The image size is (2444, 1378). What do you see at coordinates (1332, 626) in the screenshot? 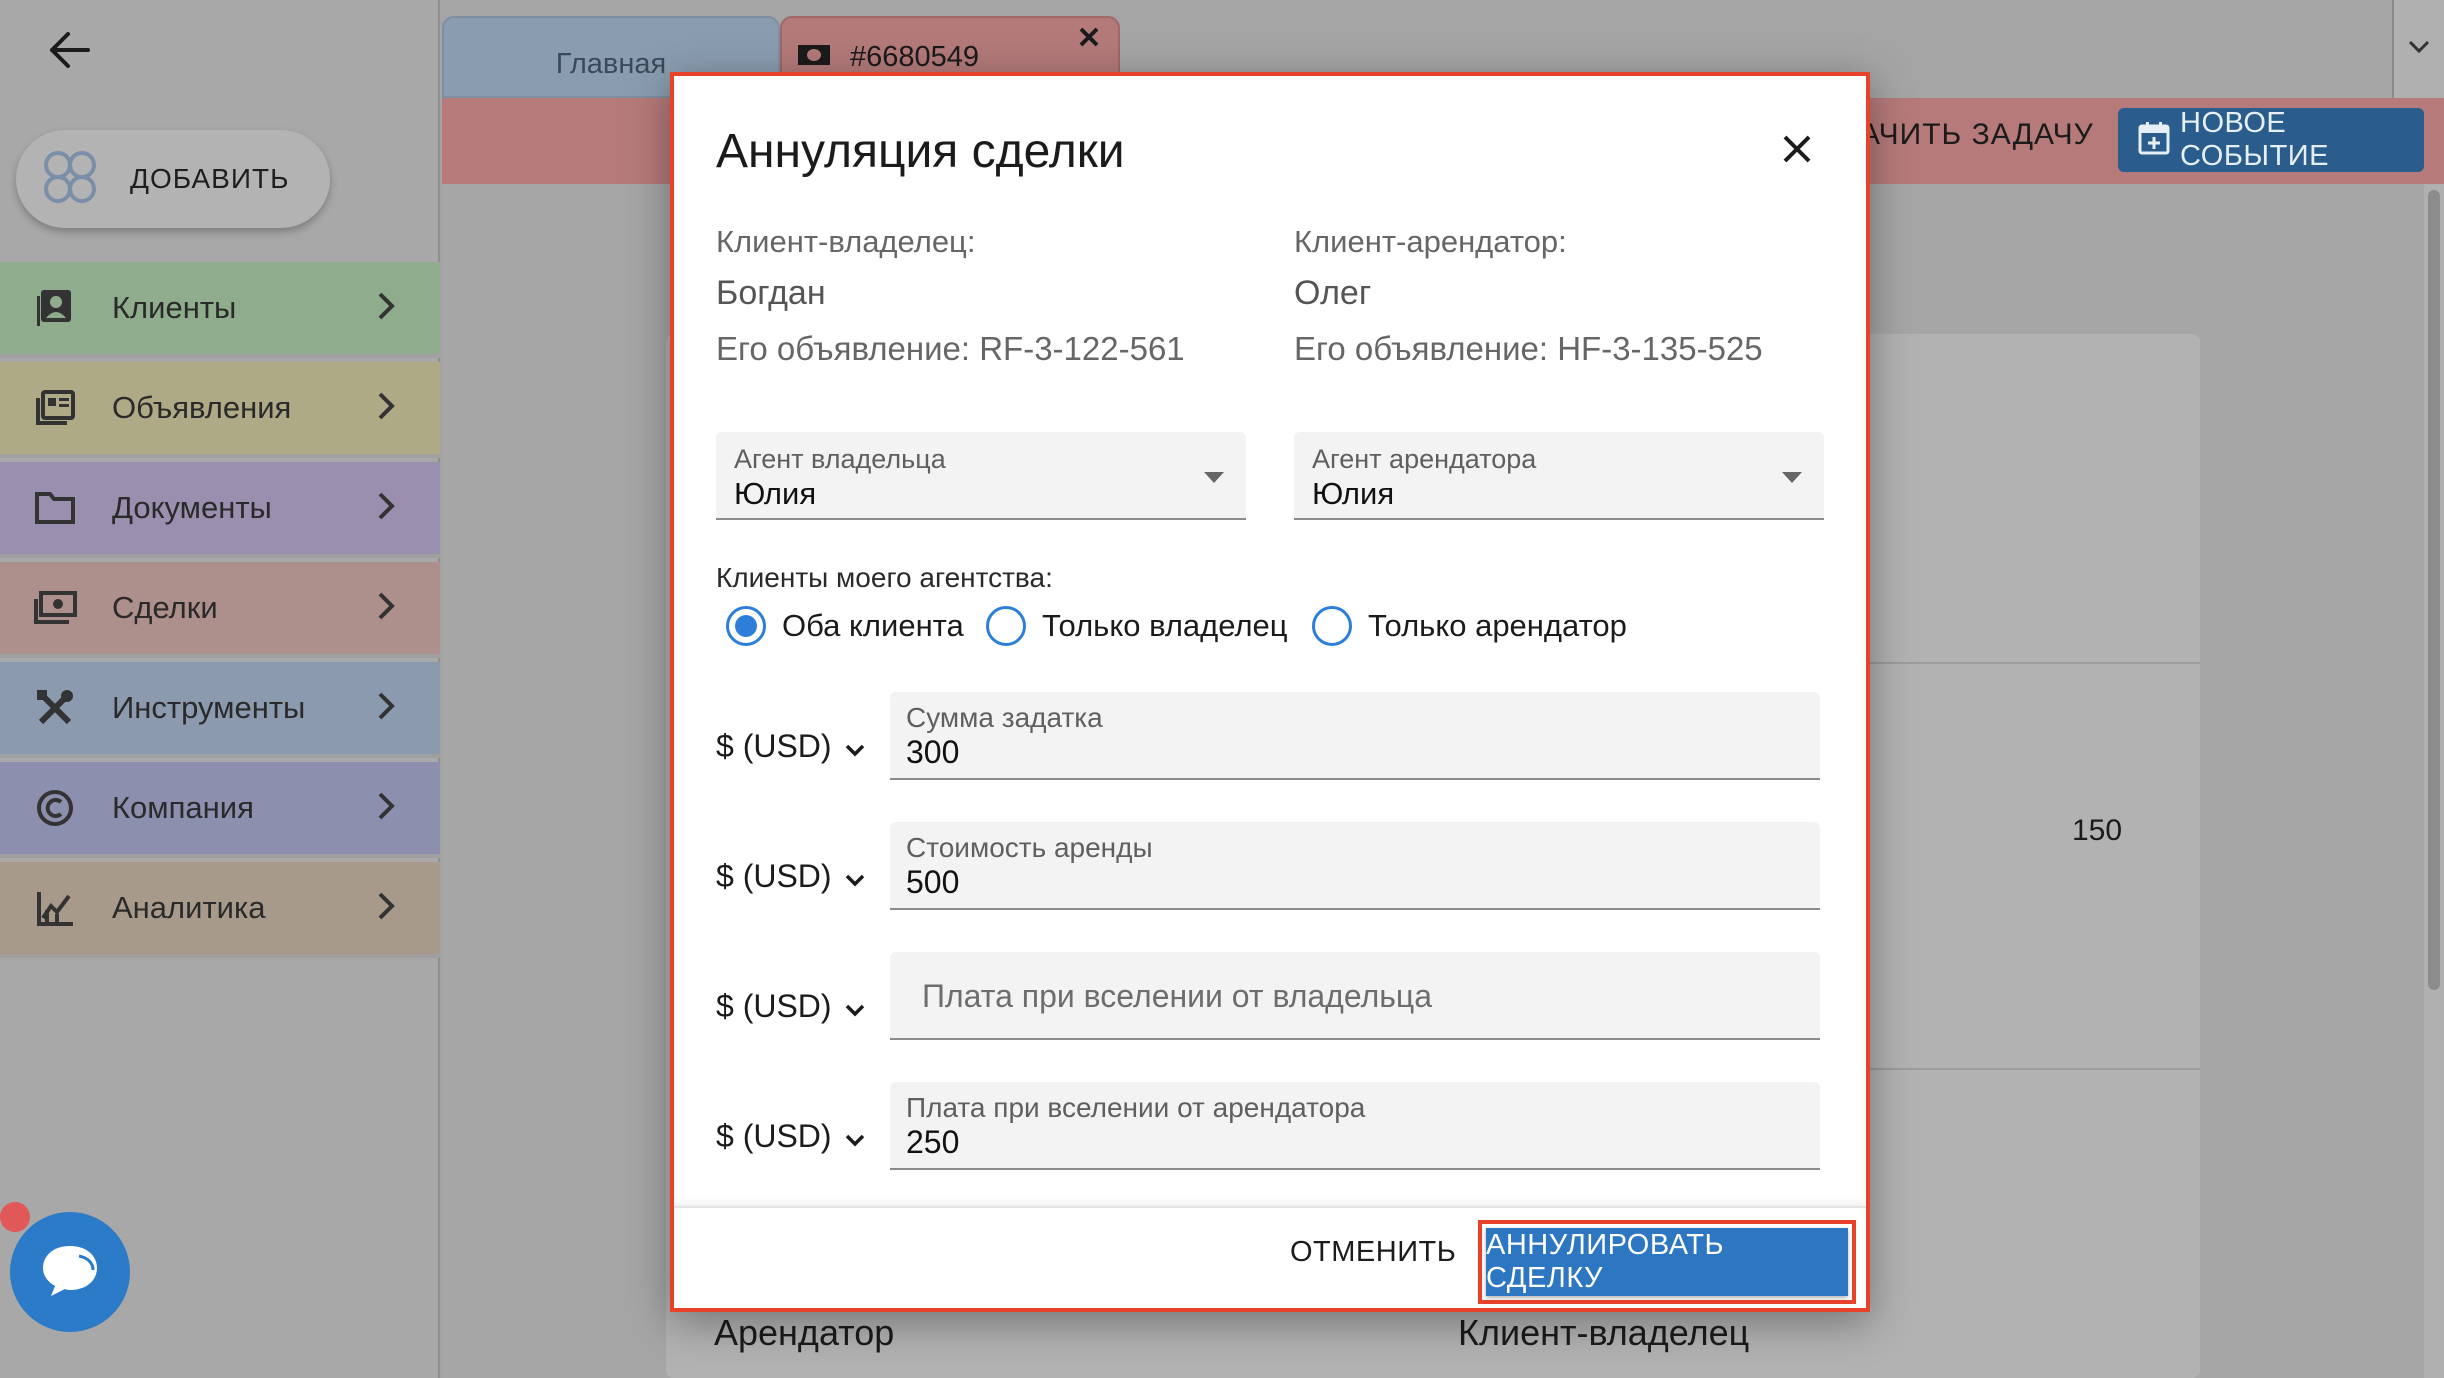
I see `radio-tenant-only` at bounding box center [1332, 626].